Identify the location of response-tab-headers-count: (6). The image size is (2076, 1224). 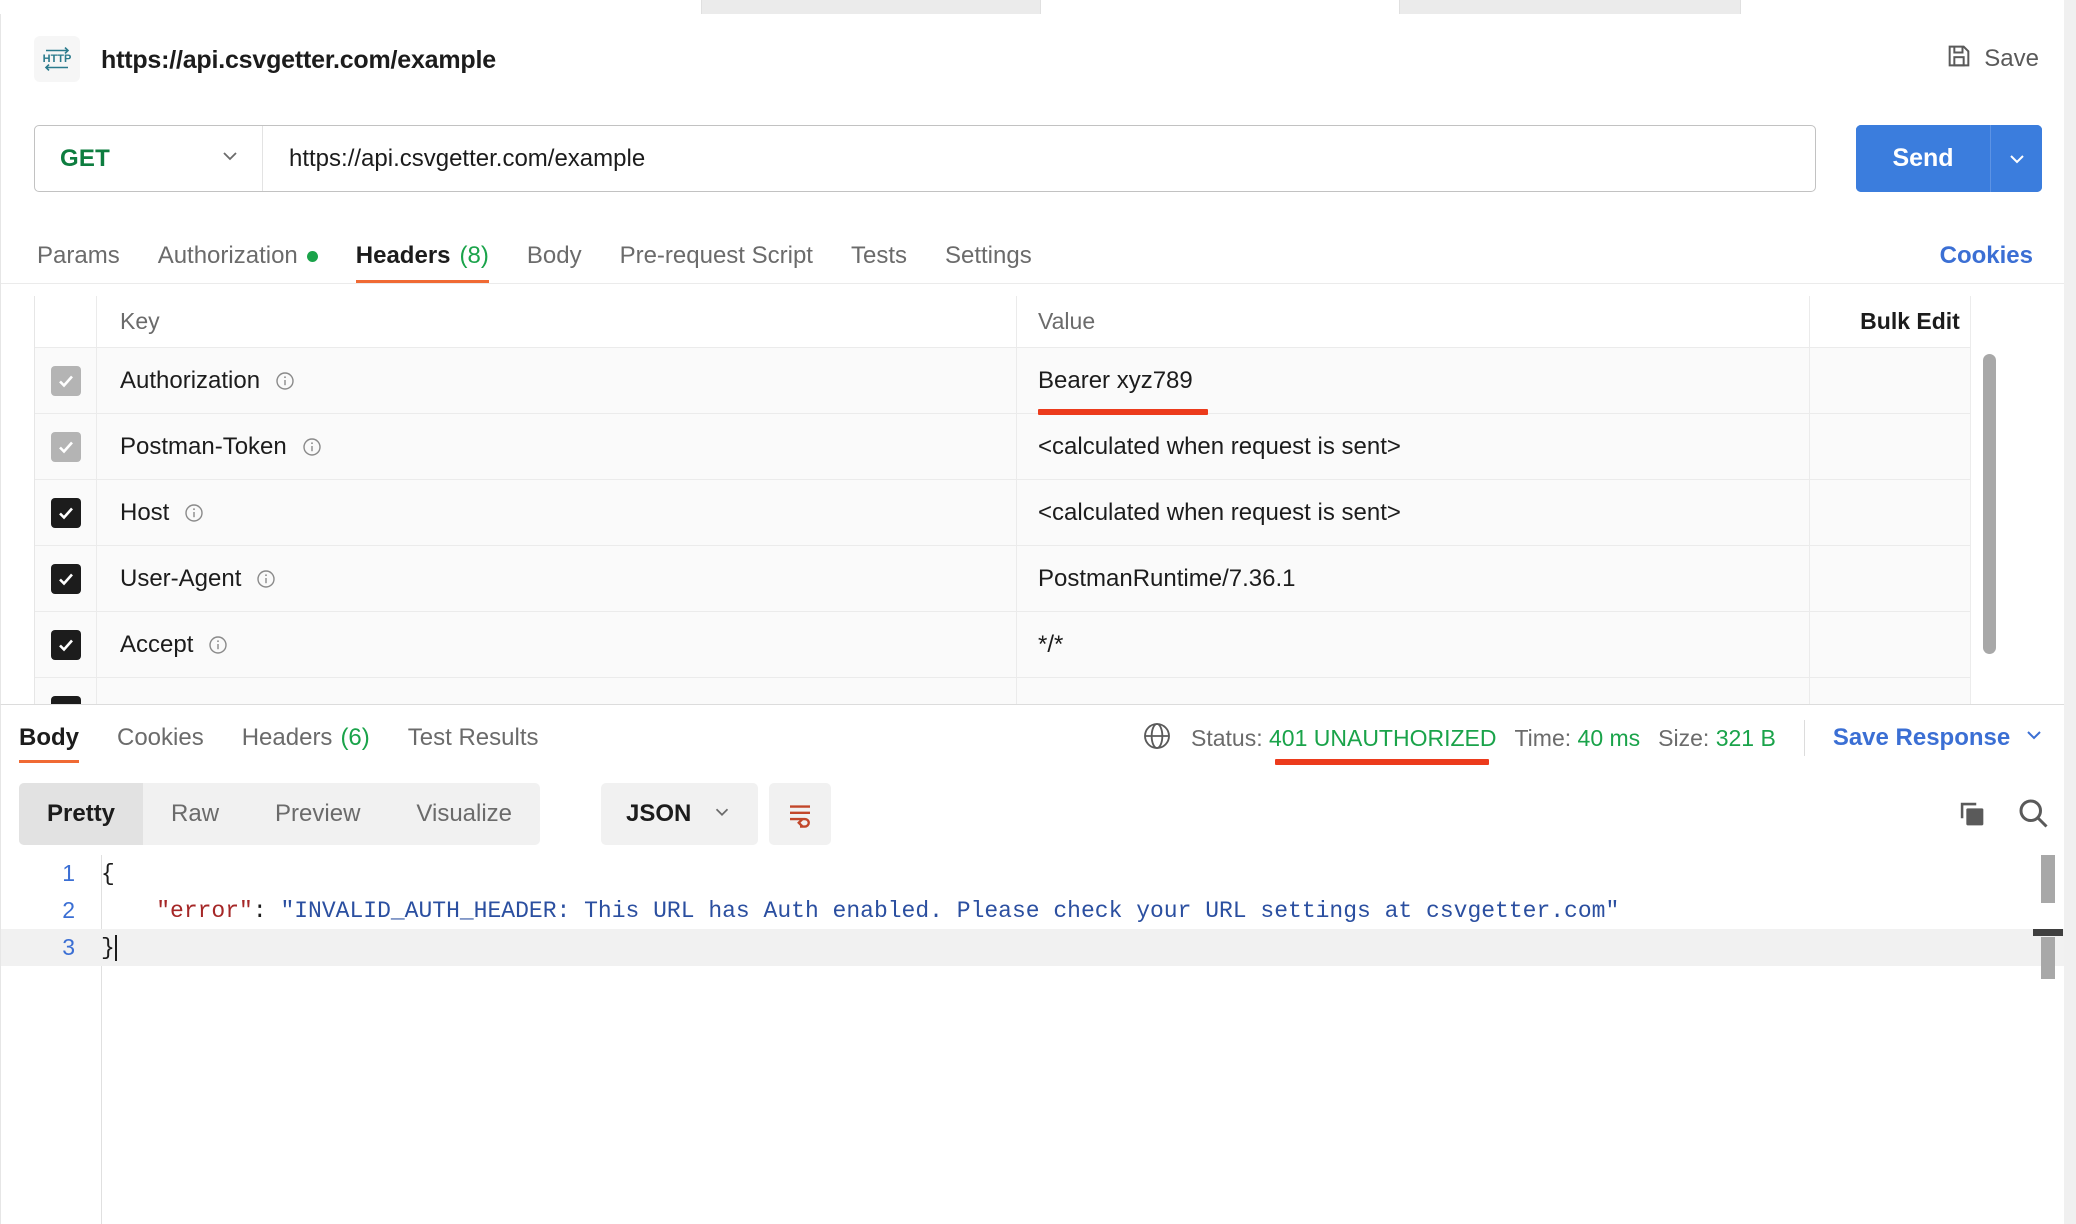
(355, 737).